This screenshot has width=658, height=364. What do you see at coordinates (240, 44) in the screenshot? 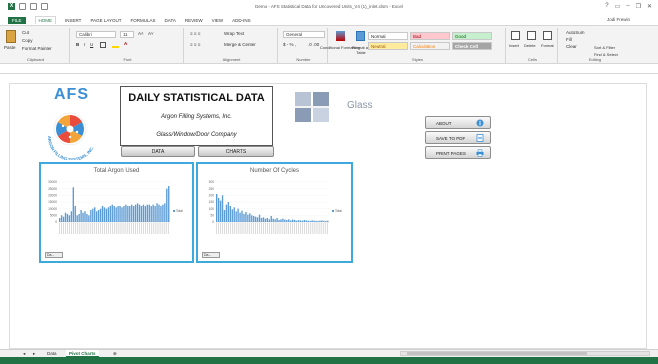
I see `merge-center-button: Merge & Center` at bounding box center [240, 44].